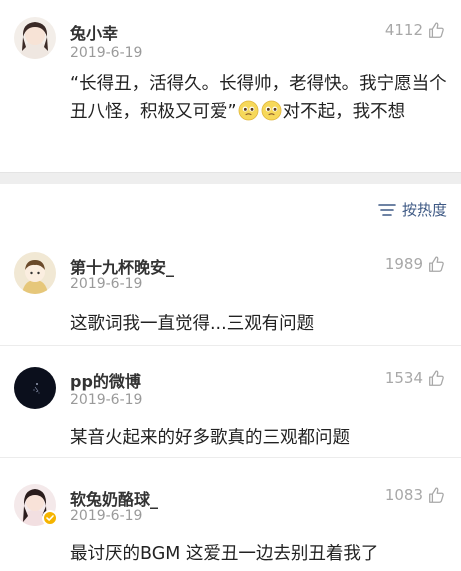 Image resolution: width=461 pixels, height=571 pixels. I want to click on post-like-button: 4112, so click(415, 30).